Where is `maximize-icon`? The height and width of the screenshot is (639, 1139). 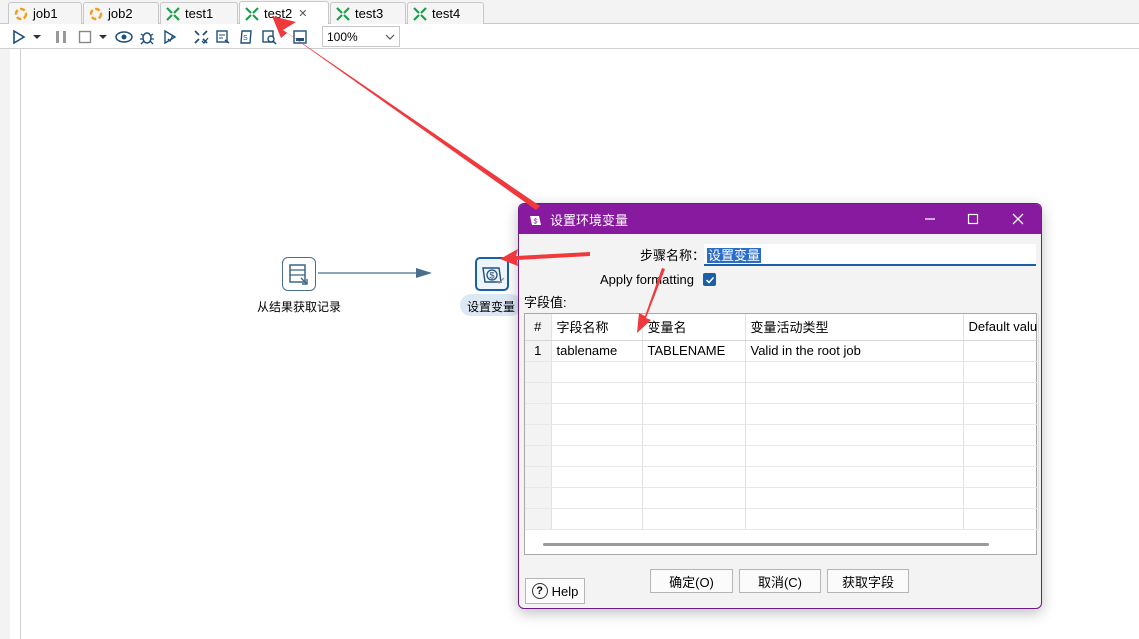
maximize-icon is located at coordinates (973, 219).